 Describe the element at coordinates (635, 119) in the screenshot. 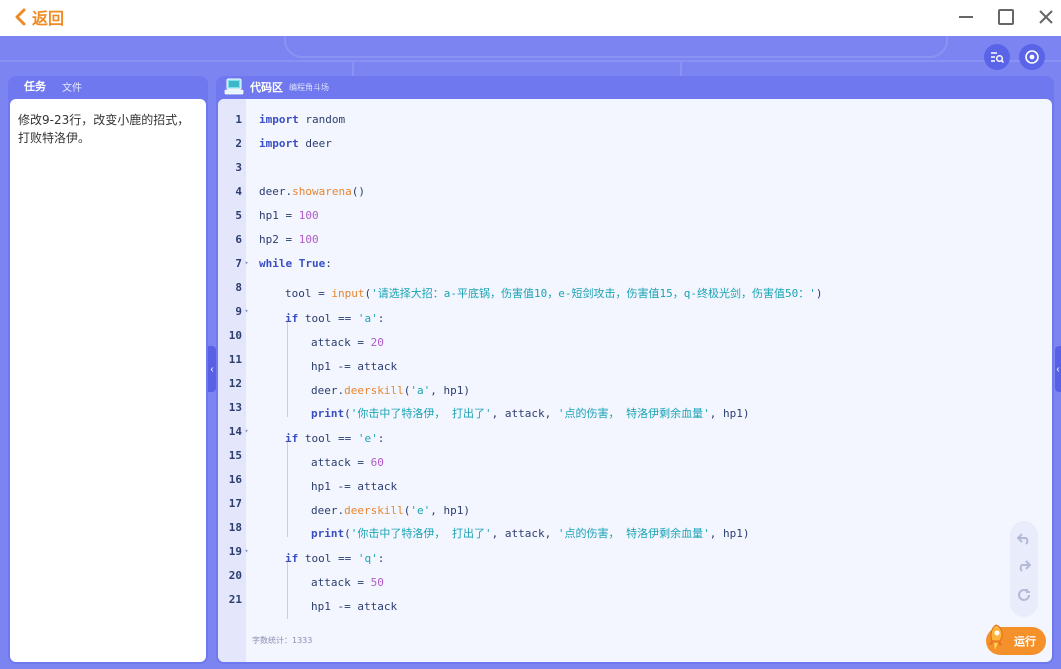

I see `code-line: 1 import random` at that location.